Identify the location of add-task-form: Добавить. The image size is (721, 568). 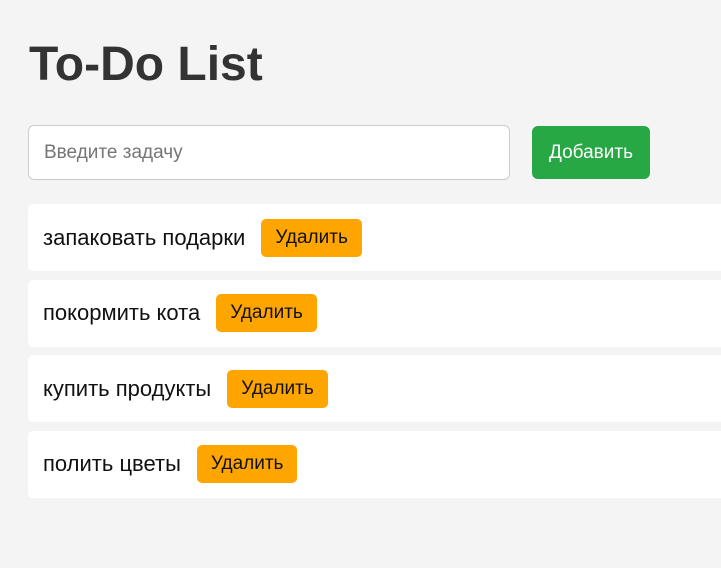
(374, 152).